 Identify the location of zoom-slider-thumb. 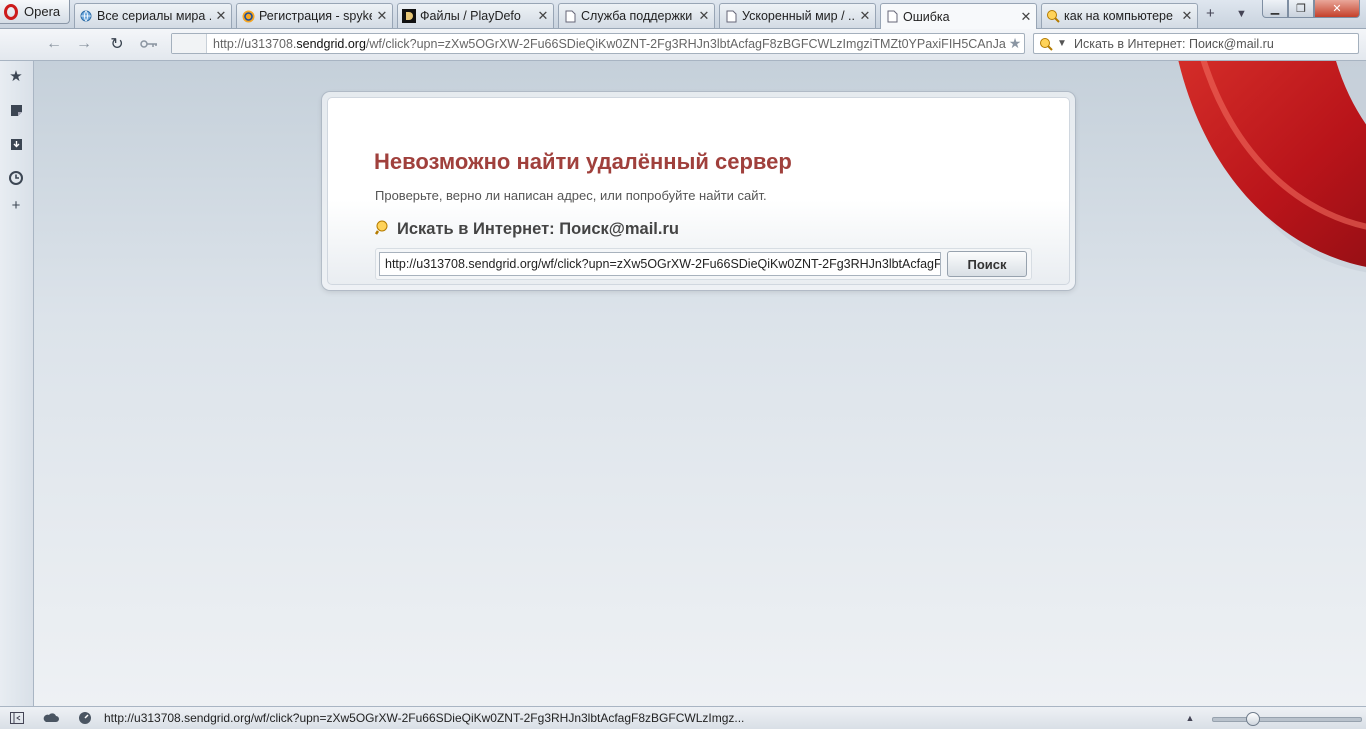
(1253, 719).